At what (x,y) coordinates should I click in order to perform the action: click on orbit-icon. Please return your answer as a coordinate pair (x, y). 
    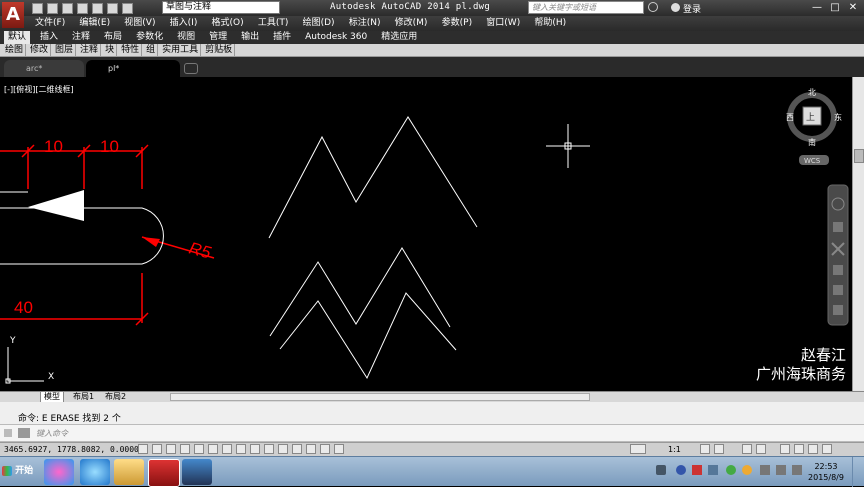
    Looking at the image, I should click on (838, 270).